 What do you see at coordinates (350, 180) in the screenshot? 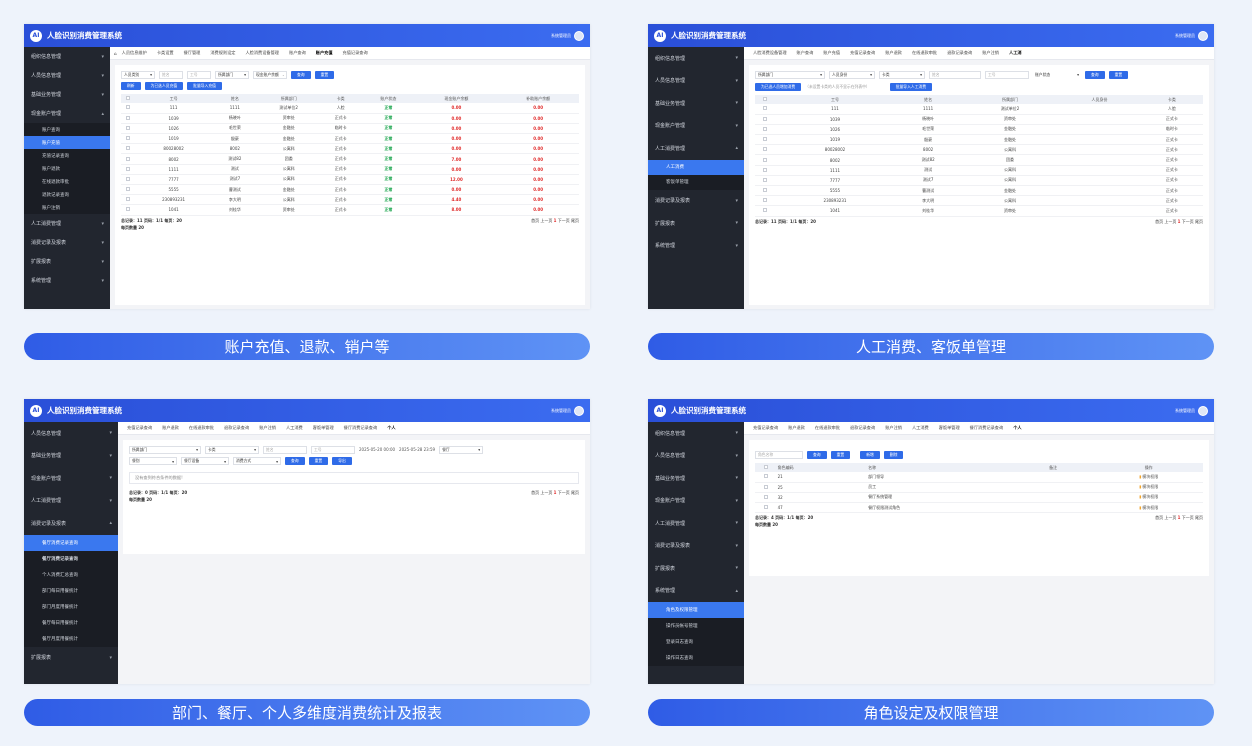
I see `table-row: 7777 测试7 公寓科 正式卡 正常 12.00 0.00` at bounding box center [350, 180].